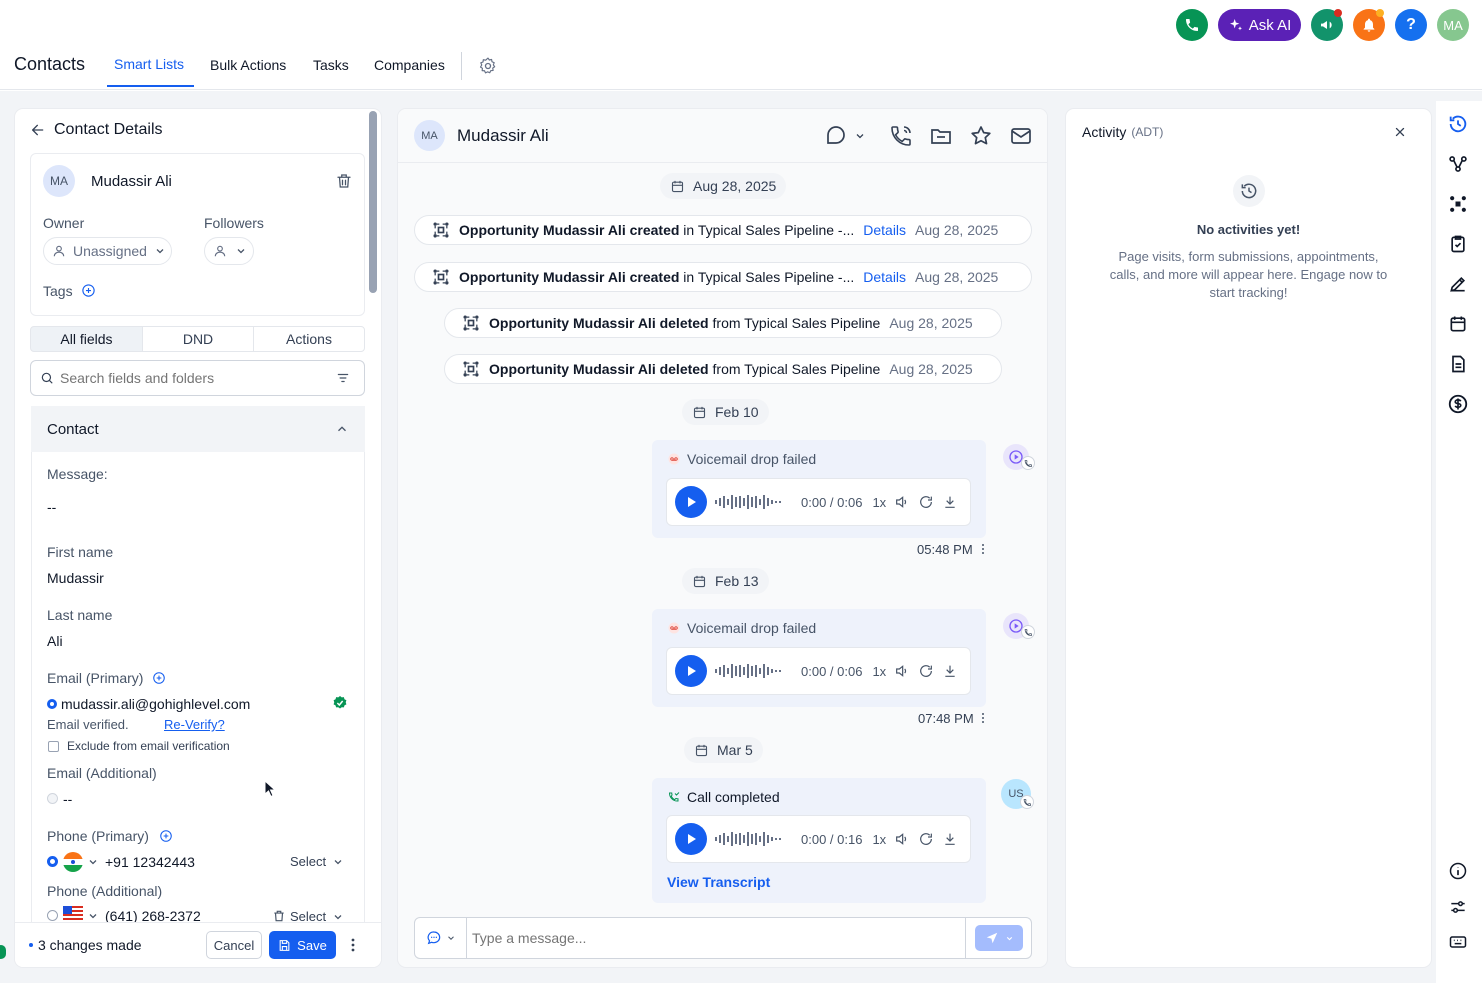 The image size is (1482, 983). Describe the element at coordinates (55, 641) in the screenshot. I see `last-name-field: Ali` at that location.